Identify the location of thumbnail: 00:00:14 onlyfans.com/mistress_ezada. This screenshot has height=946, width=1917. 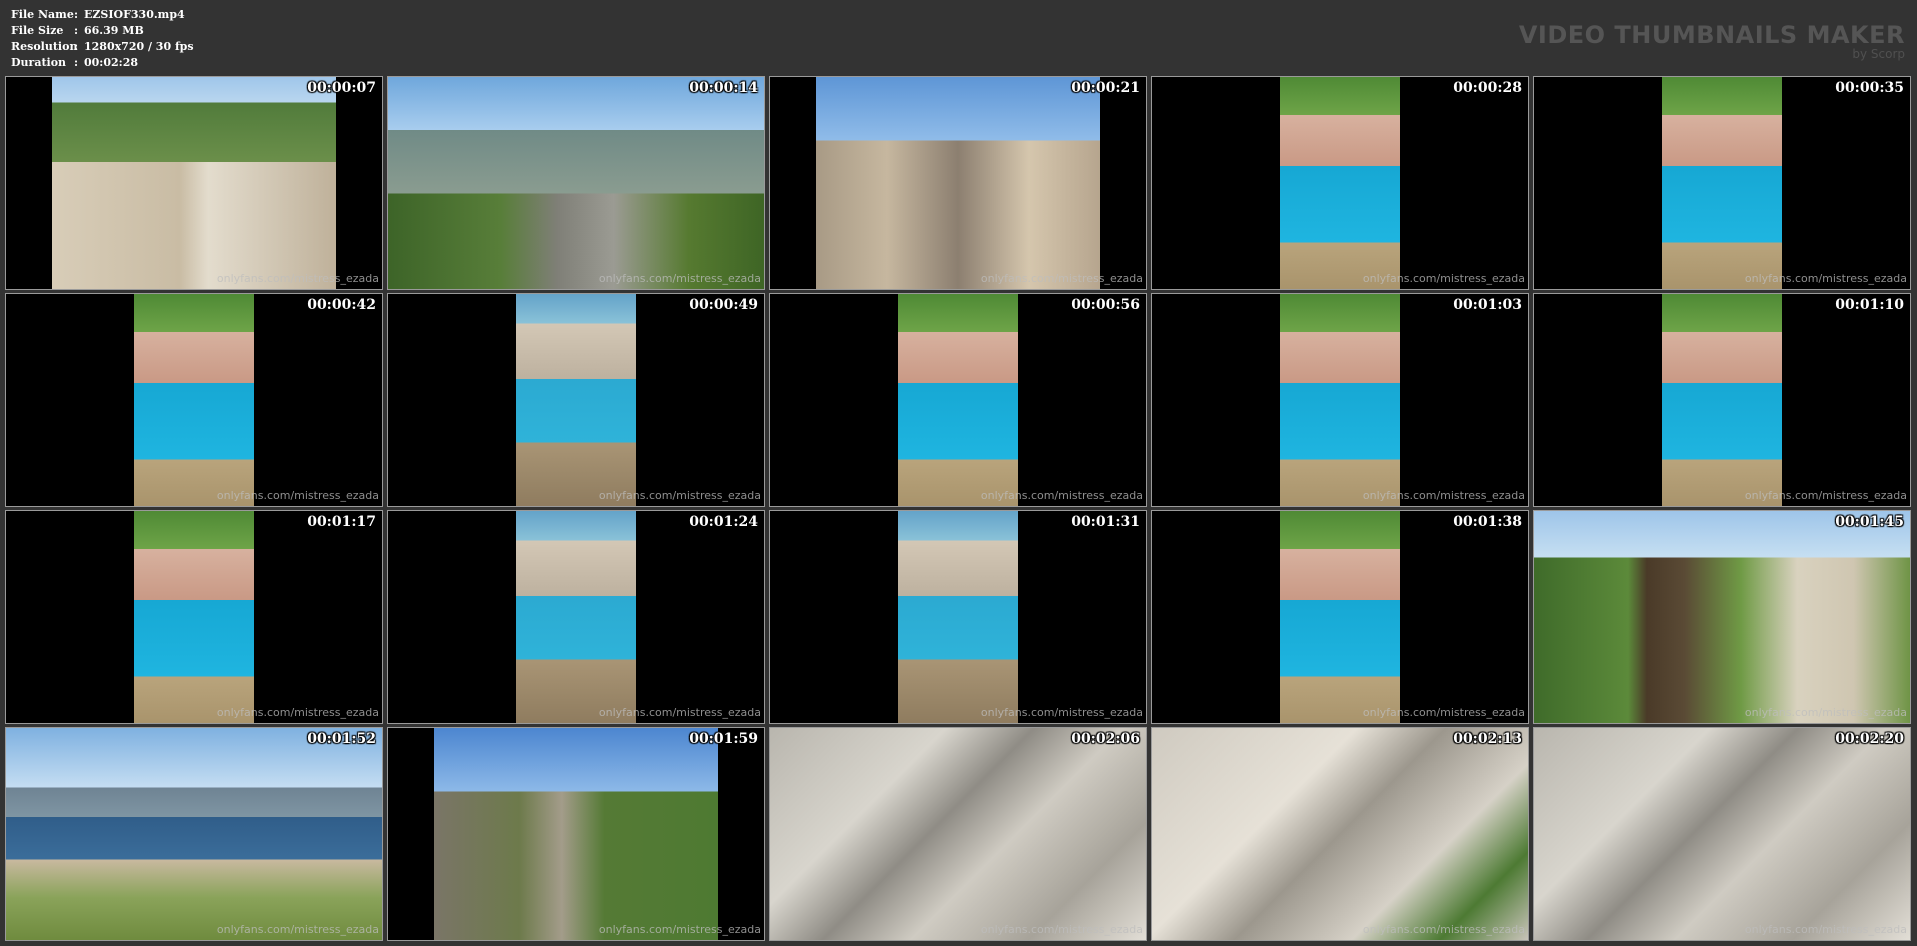
(576, 183).